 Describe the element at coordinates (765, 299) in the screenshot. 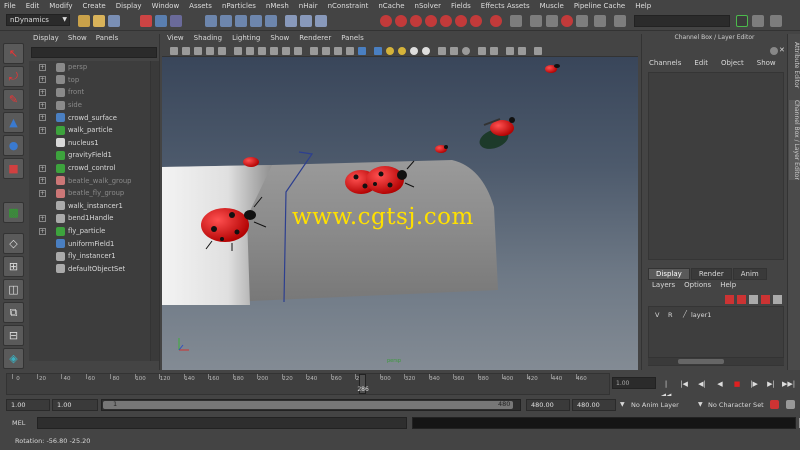

I see `move-layer-down-icon` at that location.